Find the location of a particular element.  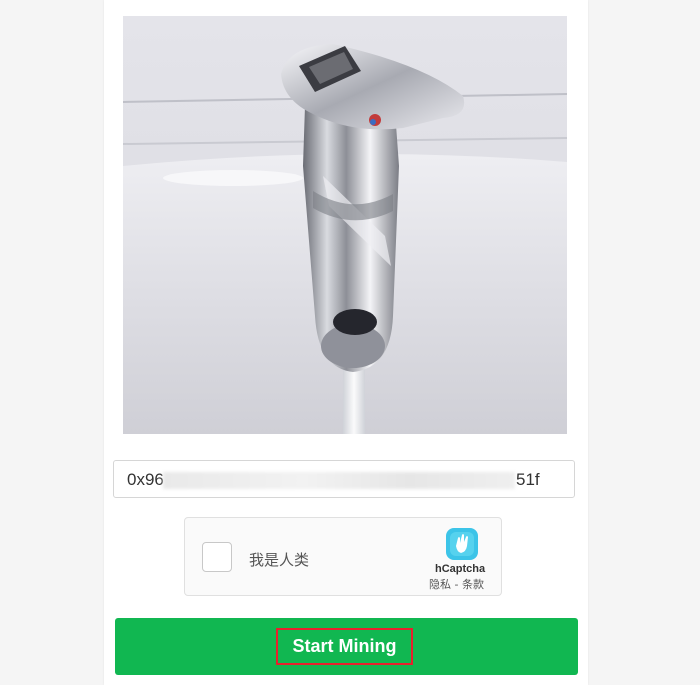

wallet-address-field: 0x96 51f is located at coordinates (344, 479).